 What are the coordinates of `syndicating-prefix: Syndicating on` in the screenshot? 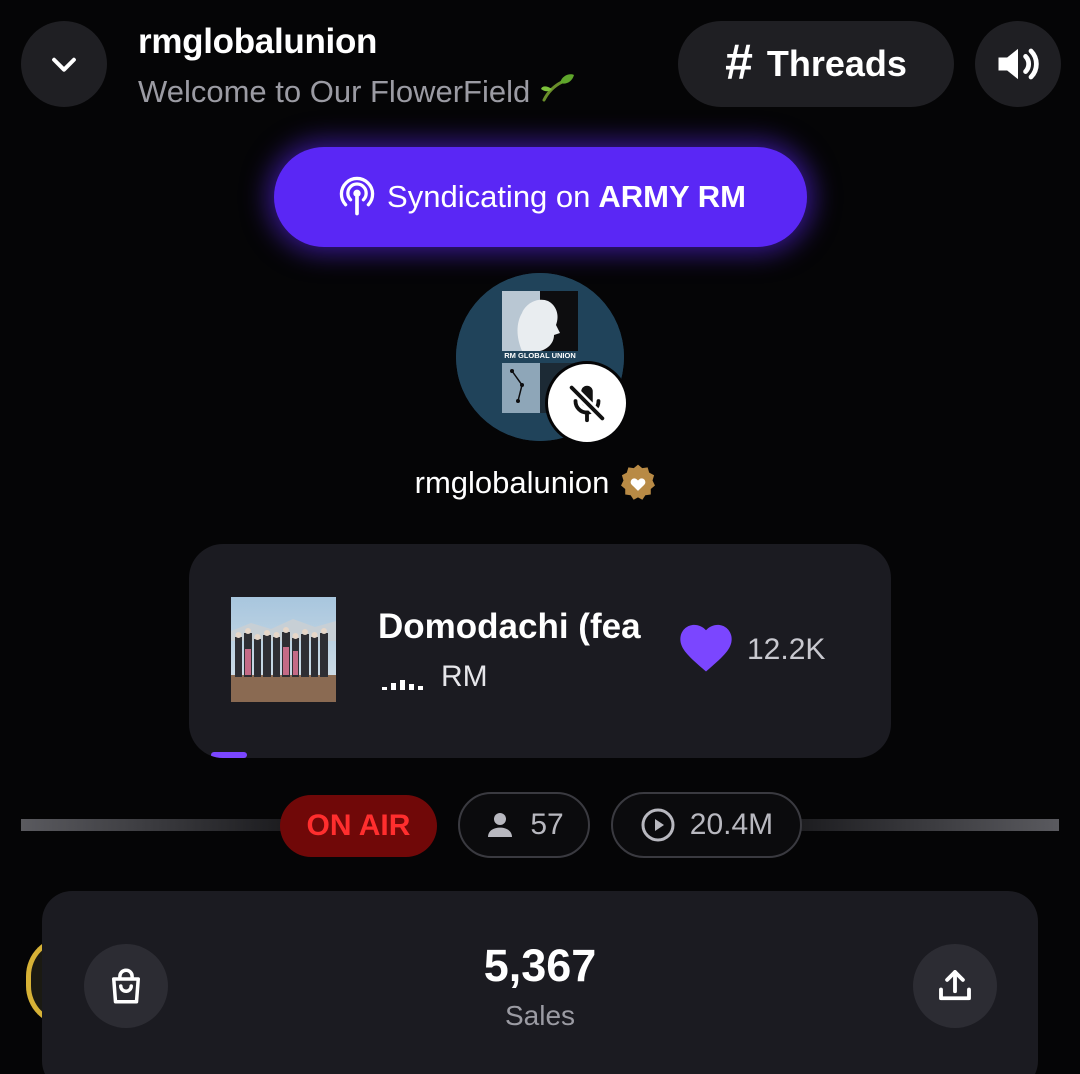 It's located at (489, 196).